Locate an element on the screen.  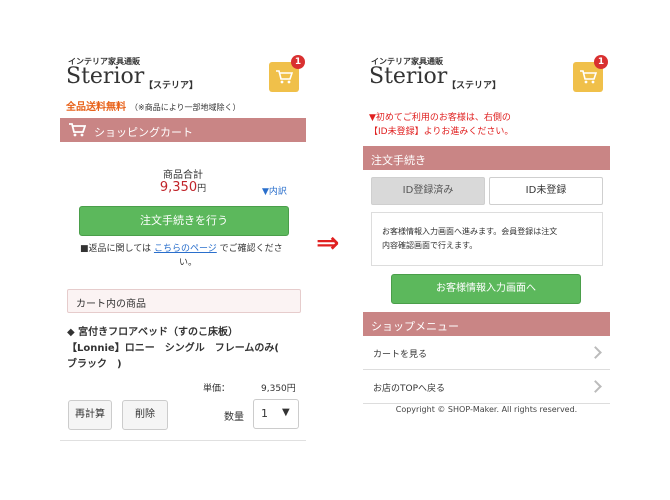
cart-item-line3: ブラック ) is located at coordinates (94, 364).